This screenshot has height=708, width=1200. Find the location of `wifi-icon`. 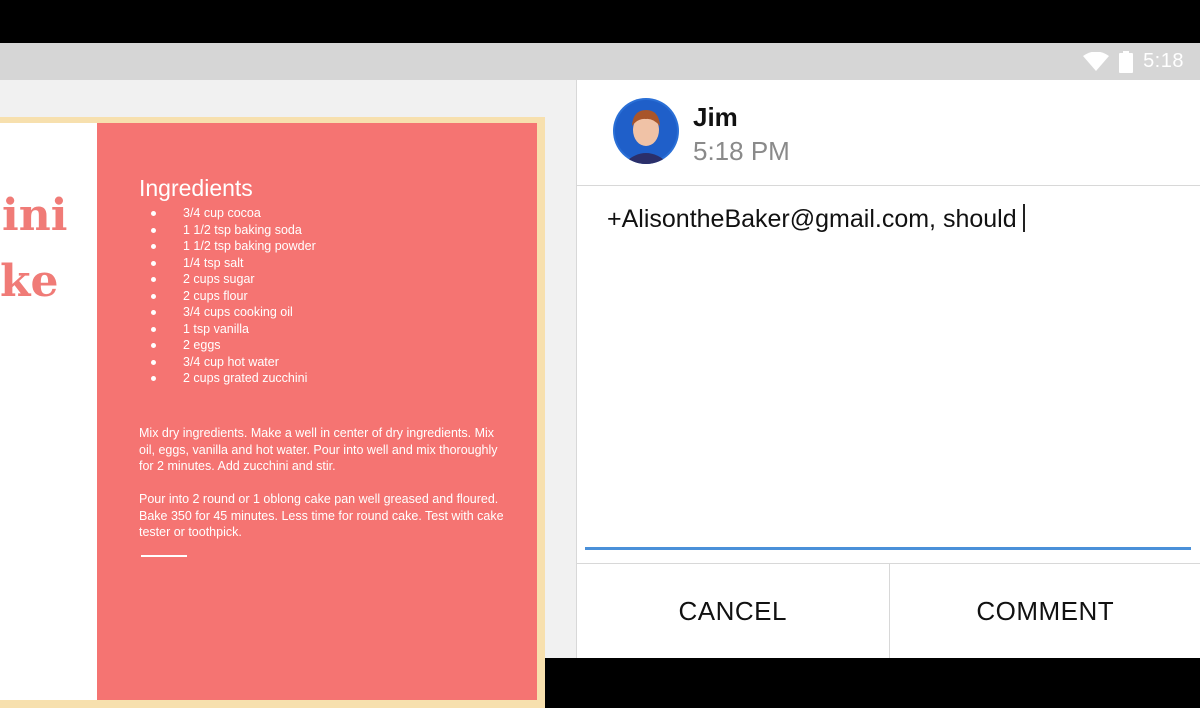

wifi-icon is located at coordinates (1096, 62).